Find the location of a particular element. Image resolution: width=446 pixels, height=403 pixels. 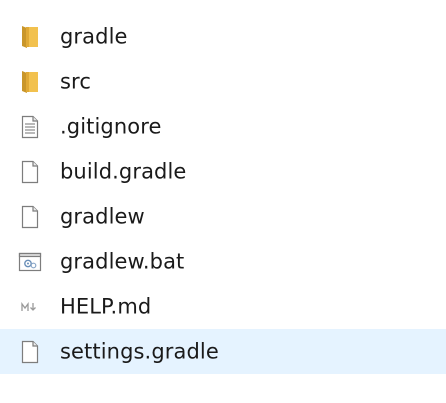

file-item-gradlew-bat: gradlew.bat is located at coordinates (223, 261).